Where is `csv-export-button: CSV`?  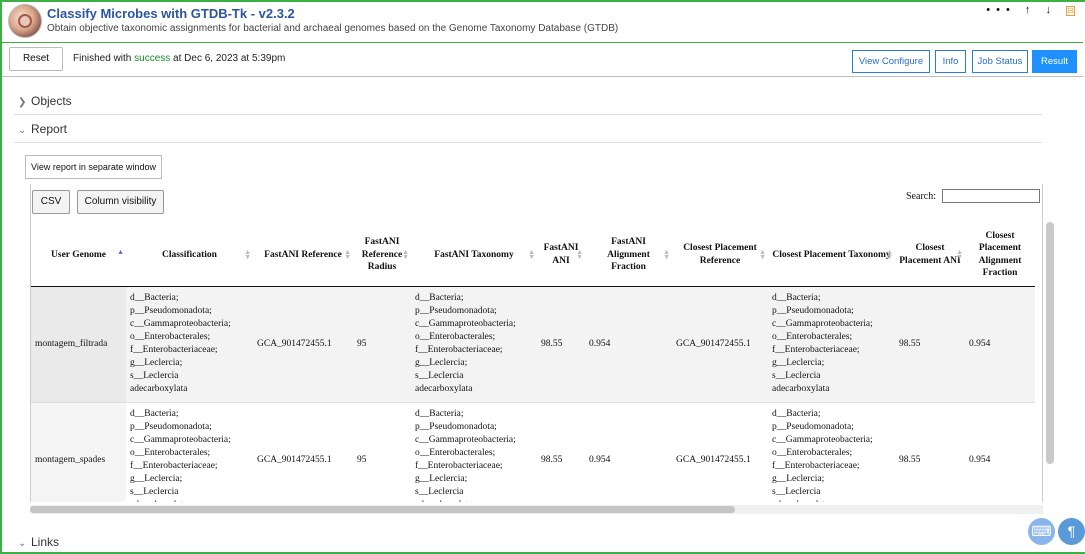
csv-export-button: CSV is located at coordinates (51, 202).